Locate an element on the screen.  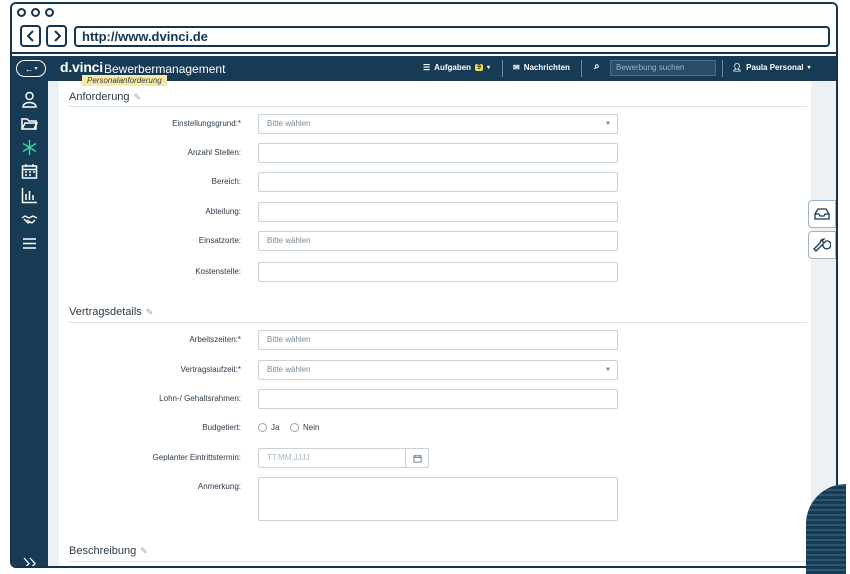
anzahl-stellen-input is located at coordinates (438, 153).